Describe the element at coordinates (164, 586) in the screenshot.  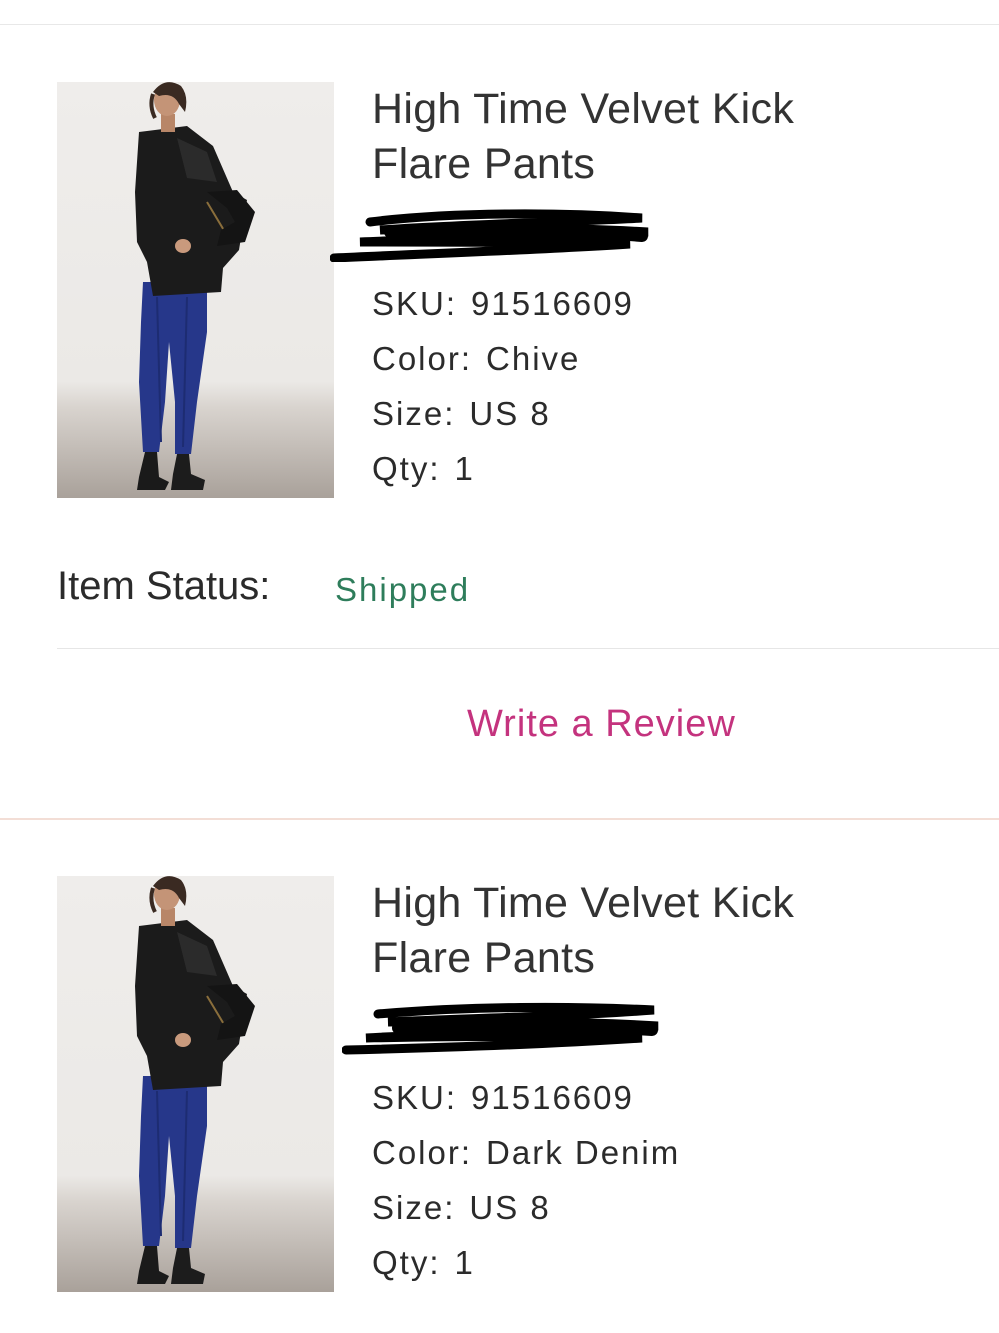
I see `item-status-label: Item Status:` at that location.